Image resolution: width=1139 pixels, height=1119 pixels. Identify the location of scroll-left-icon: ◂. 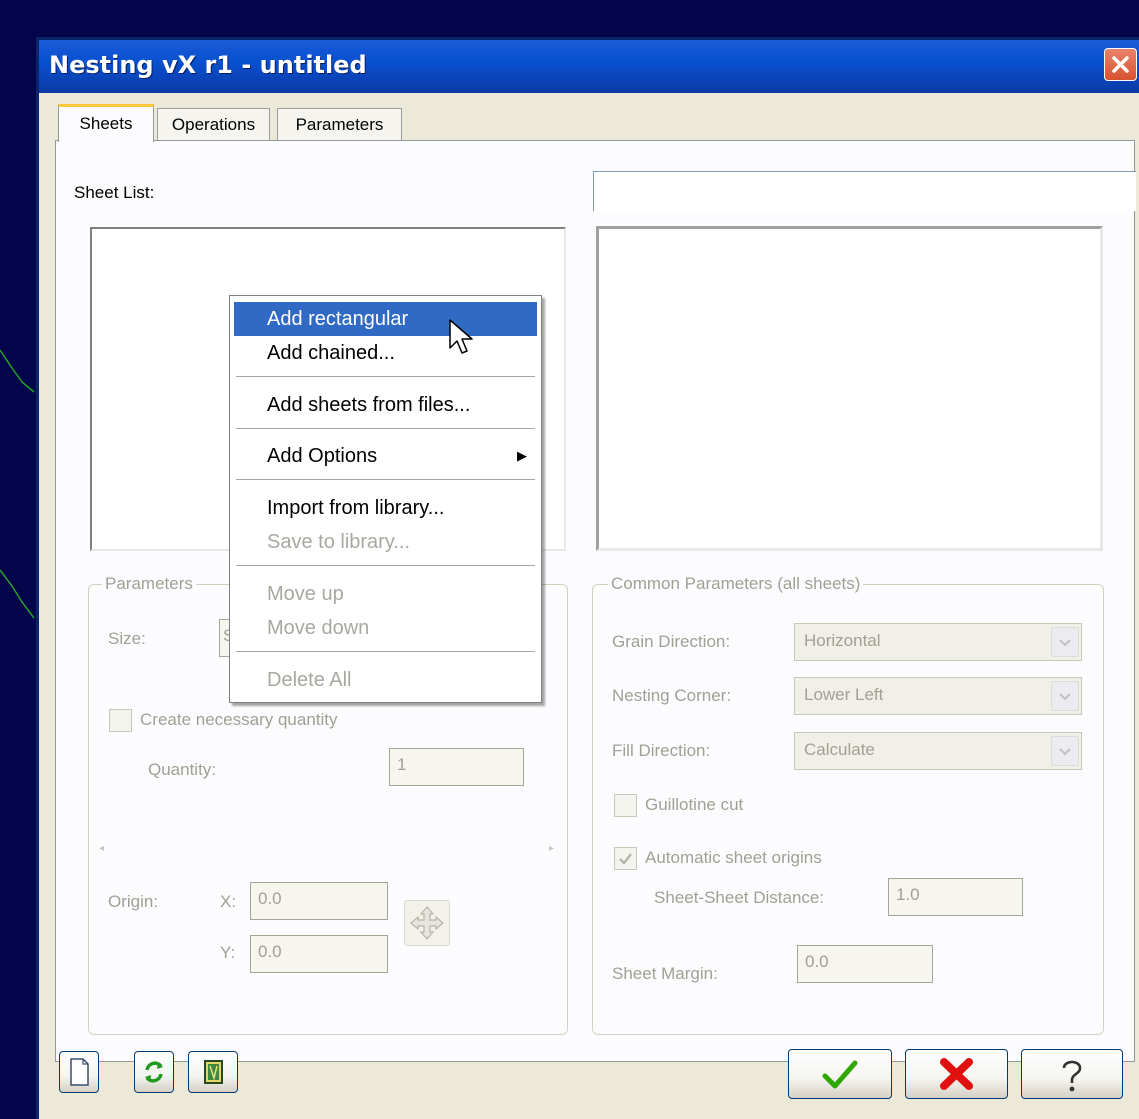
(102, 848).